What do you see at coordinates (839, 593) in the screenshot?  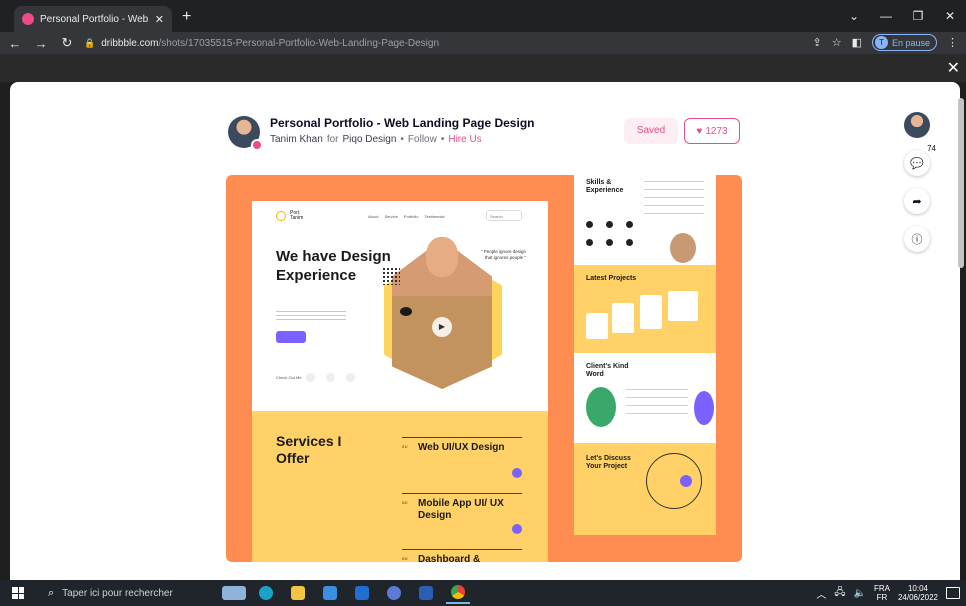 I see `network-icon: 🖧` at bounding box center [839, 593].